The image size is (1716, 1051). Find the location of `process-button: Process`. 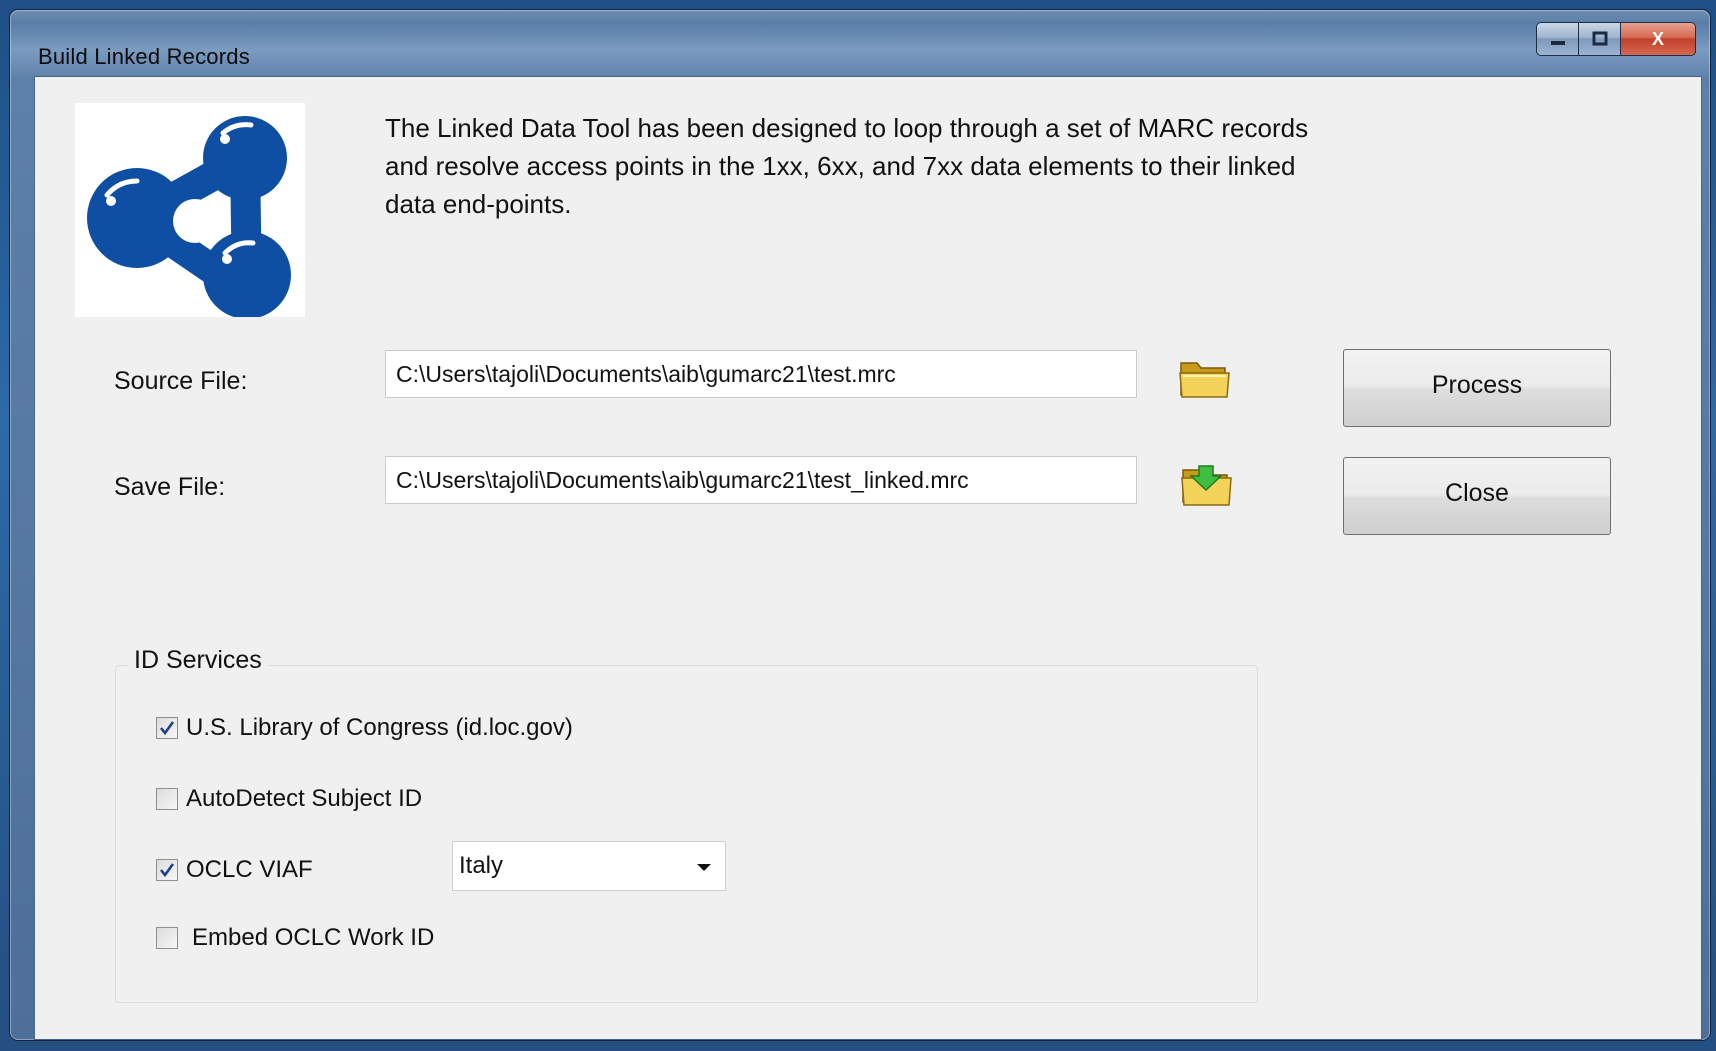

process-button: Process is located at coordinates (1477, 388).